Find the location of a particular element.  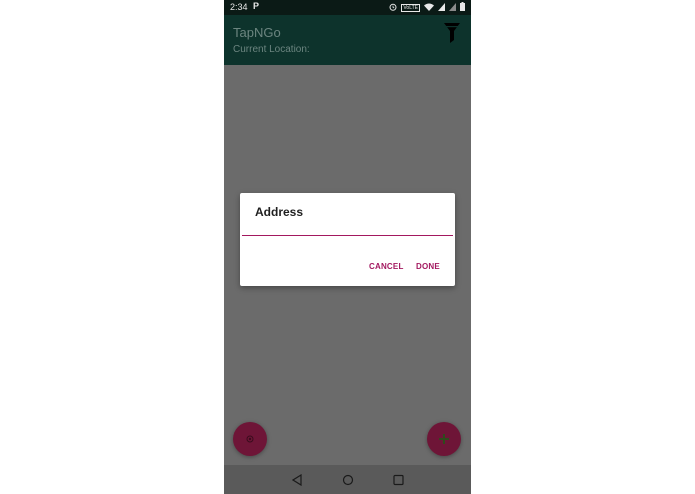

app-title: TapNGo is located at coordinates (257, 32).